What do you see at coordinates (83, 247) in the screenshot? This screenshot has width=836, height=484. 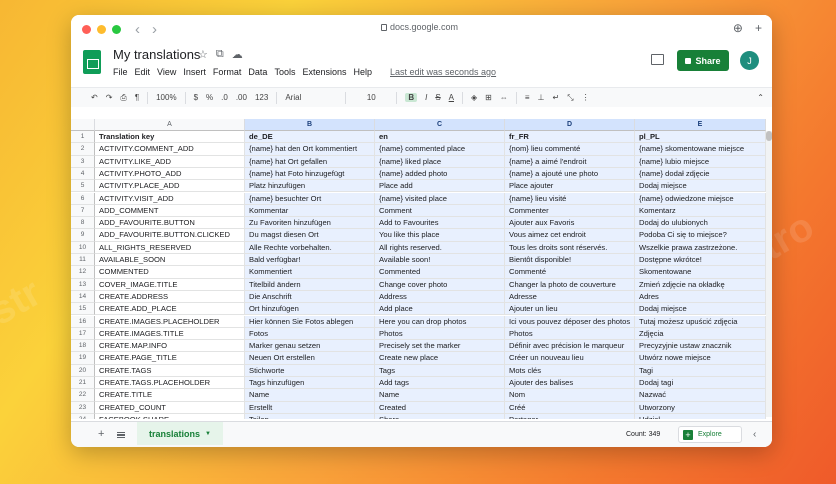 I see `row-number: 10` at bounding box center [83, 247].